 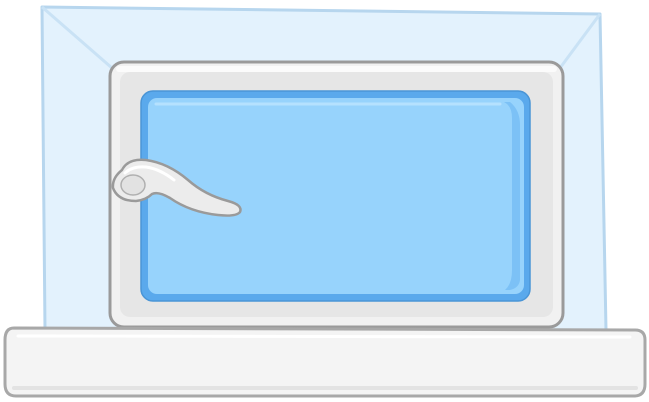 I want to click on sill-highlight, so click(x=324, y=336).